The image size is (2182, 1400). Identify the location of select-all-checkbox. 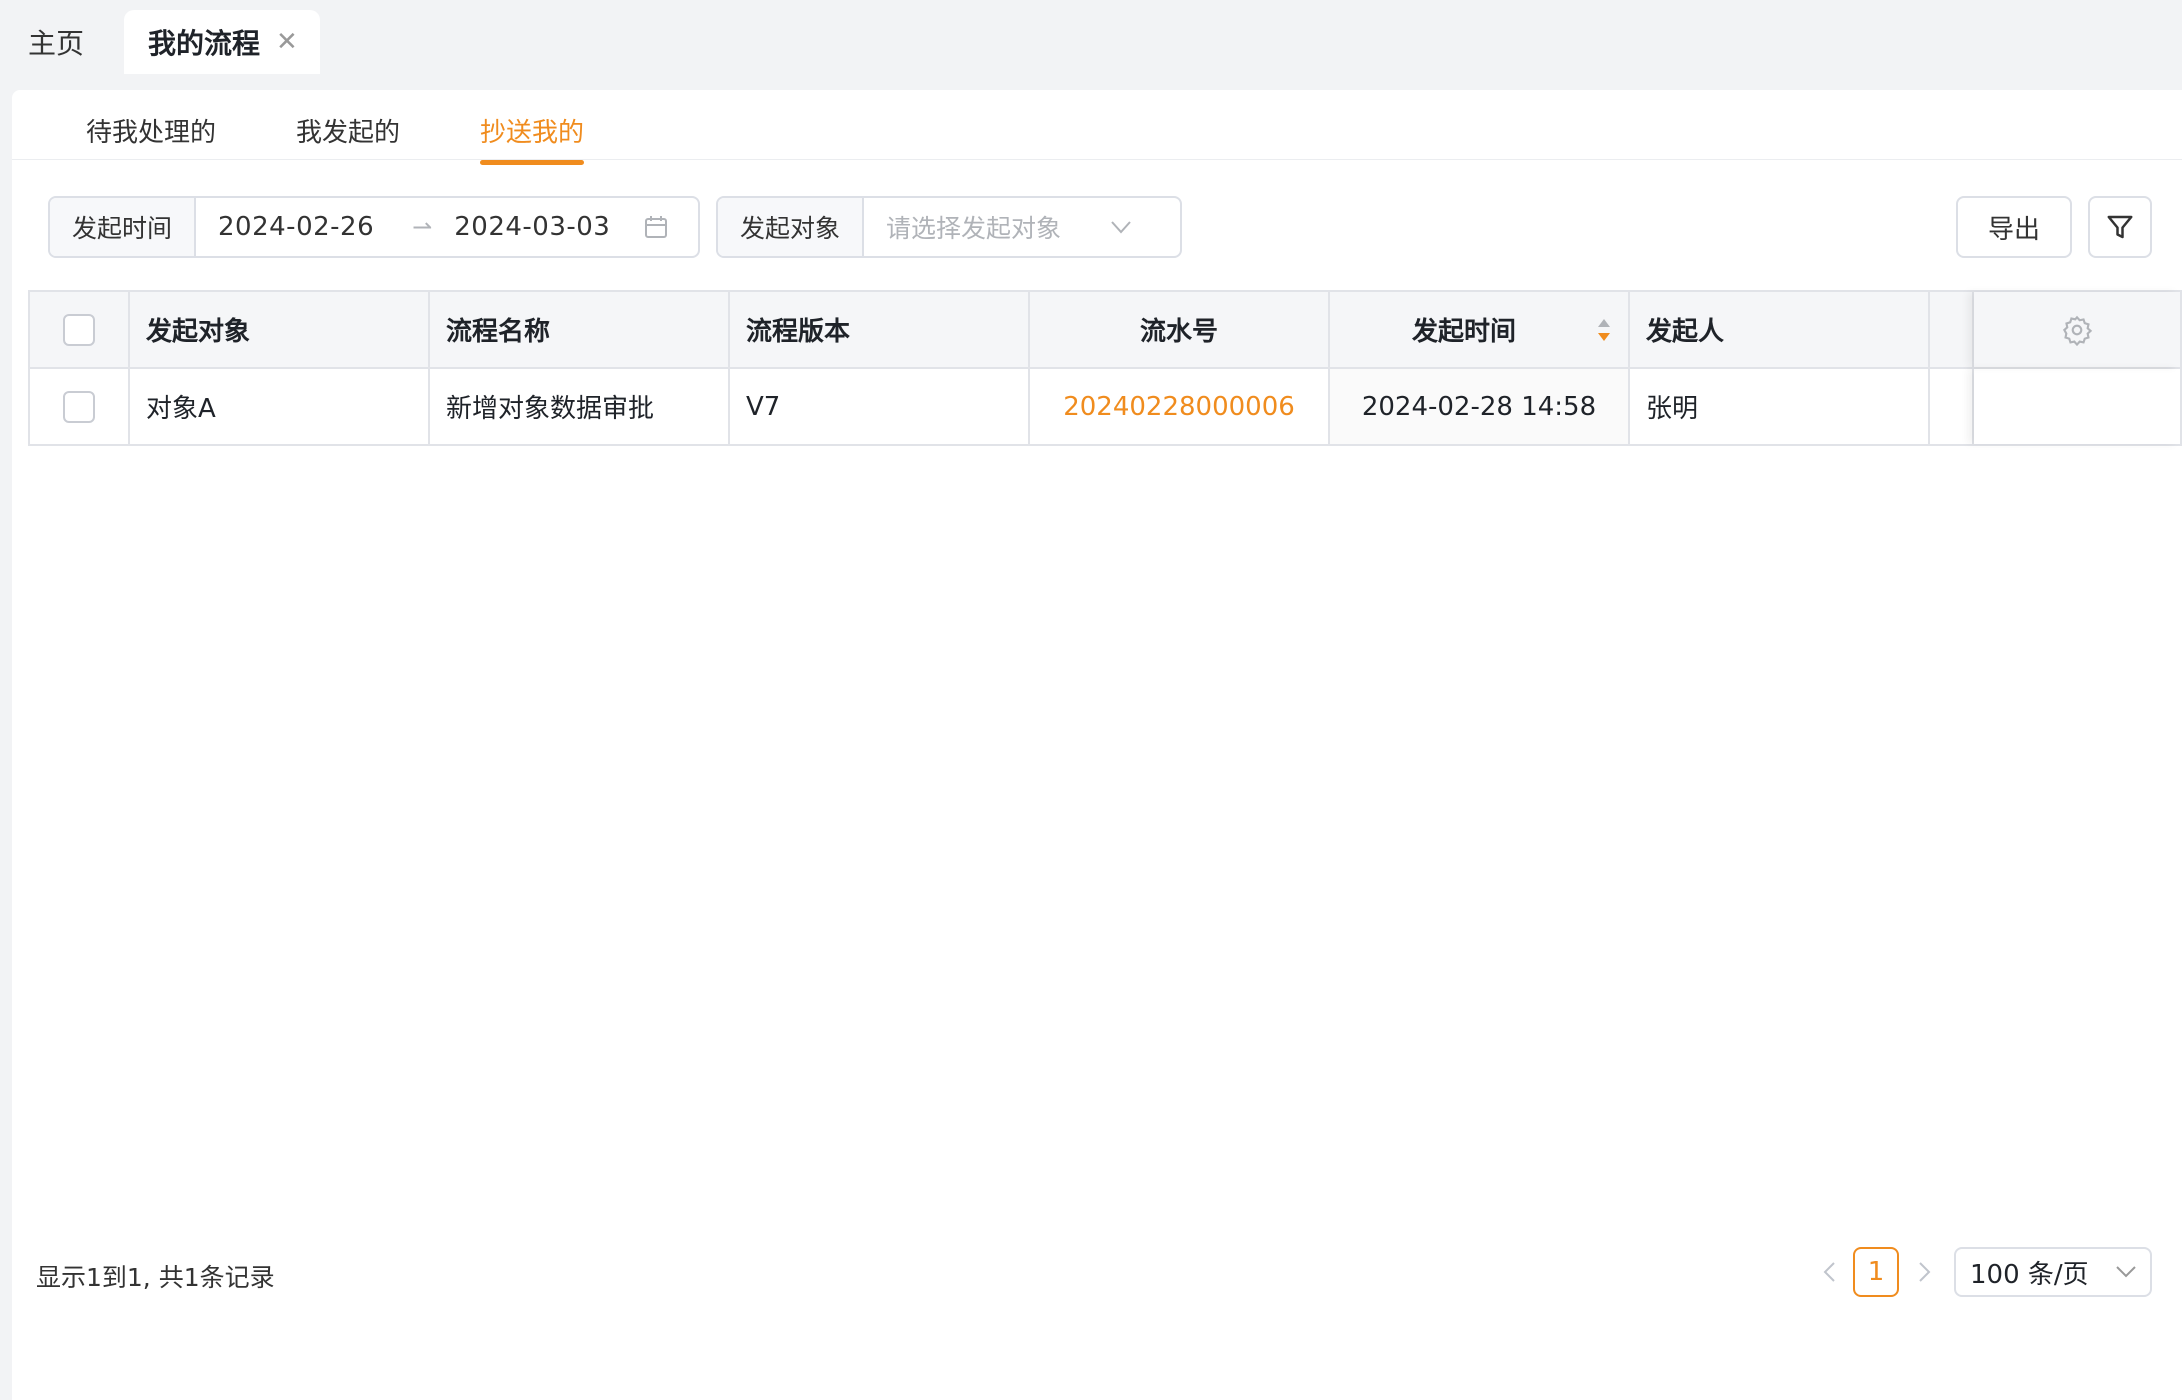
(79, 329).